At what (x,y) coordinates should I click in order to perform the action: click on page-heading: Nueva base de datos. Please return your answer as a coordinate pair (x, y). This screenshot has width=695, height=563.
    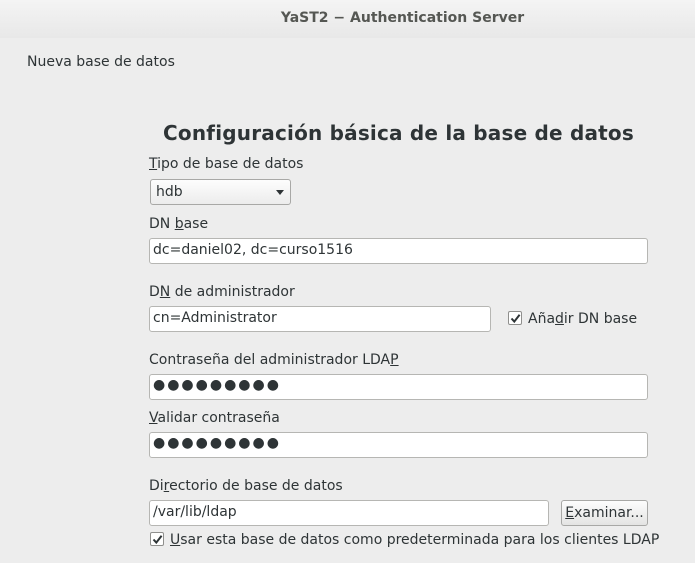
    Looking at the image, I should click on (101, 62).